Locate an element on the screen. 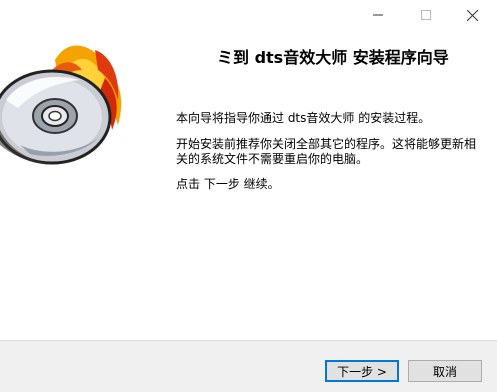 The width and height of the screenshot is (497, 392). close-button is located at coordinates (472, 15).